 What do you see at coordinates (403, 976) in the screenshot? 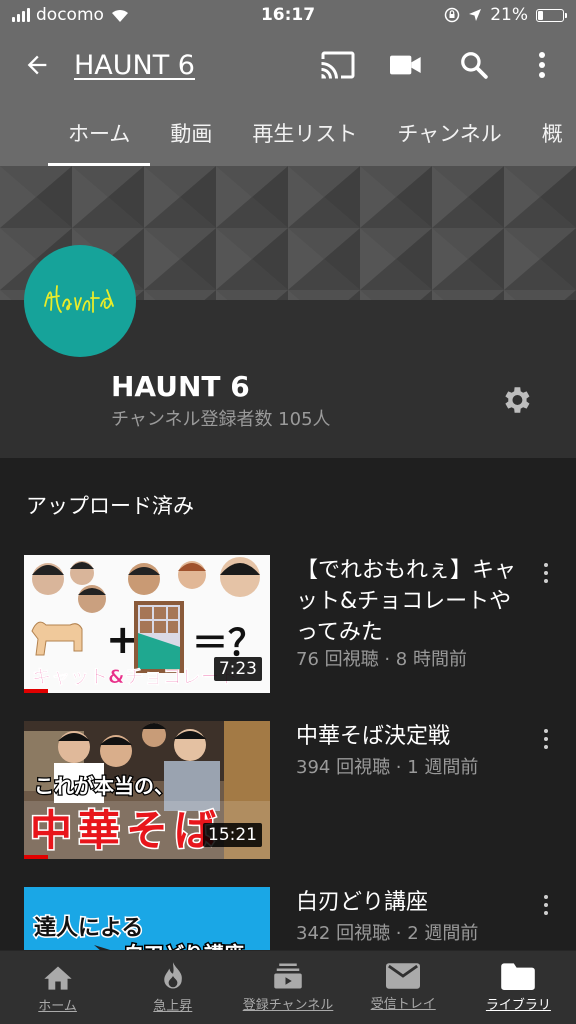
I see `mail-icon` at bounding box center [403, 976].